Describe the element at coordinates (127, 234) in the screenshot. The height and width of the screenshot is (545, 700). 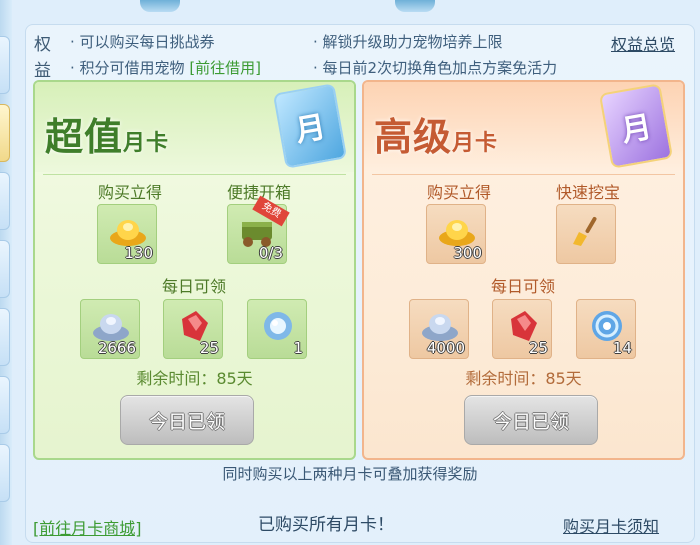
I see `gold-ingot-item: 130` at that location.